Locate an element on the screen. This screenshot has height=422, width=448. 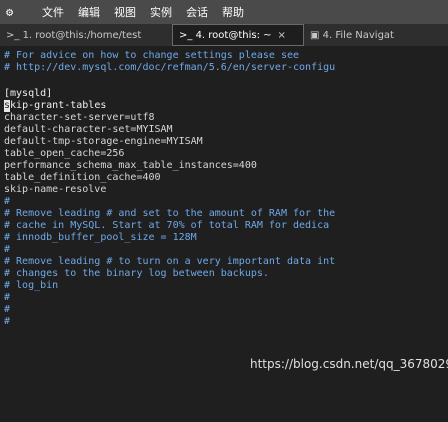
app-logo-icon: ⚙ is located at coordinates (10, 12).